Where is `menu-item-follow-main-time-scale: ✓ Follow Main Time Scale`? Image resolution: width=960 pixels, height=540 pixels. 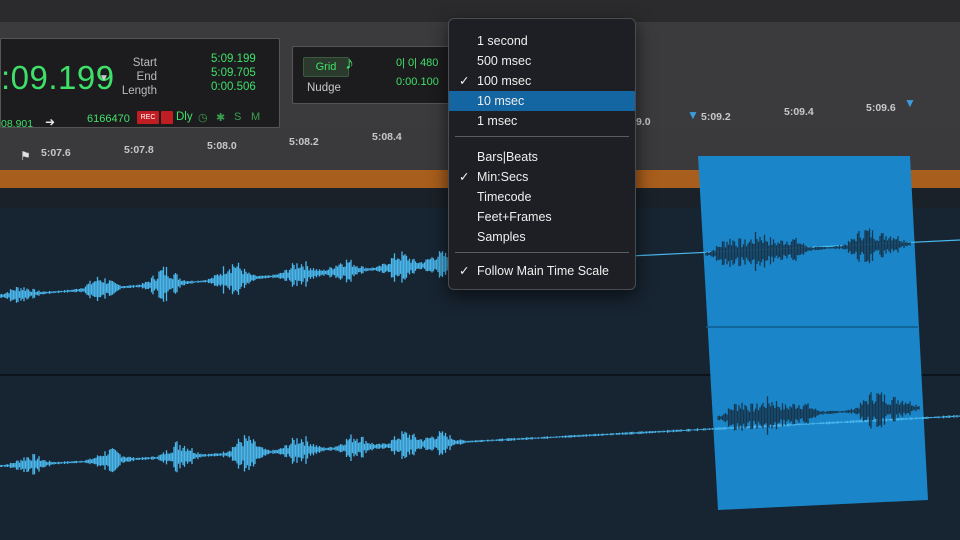
menu-item-follow-main-time-scale: ✓ Follow Main Time Scale is located at coordinates (542, 271).